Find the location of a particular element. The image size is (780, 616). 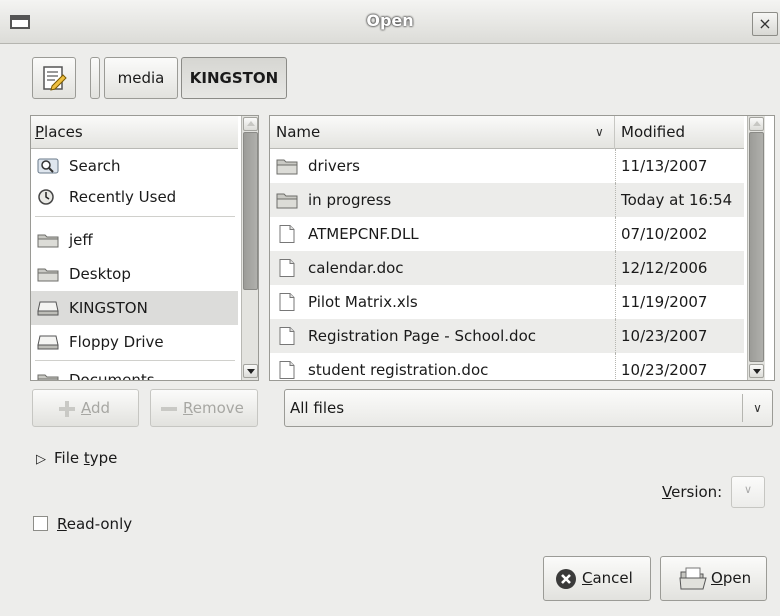

file-row: Pilot Matrix.xls 11/19/2007 is located at coordinates (507, 302).